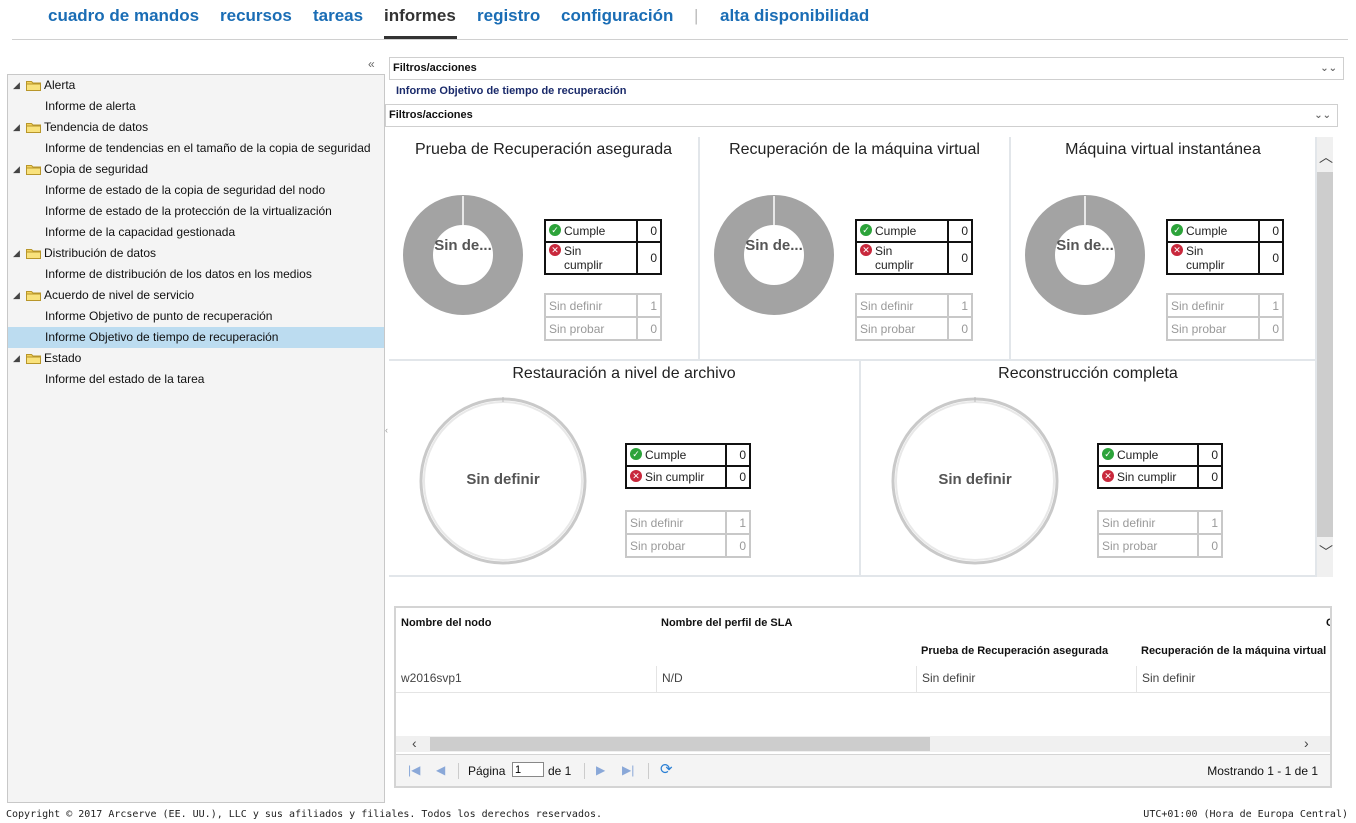 Image resolution: width=1356 pixels, height=823 pixels. Describe the element at coordinates (196, 106) in the screenshot. I see `tree-report-item: Informe de alerta` at that location.